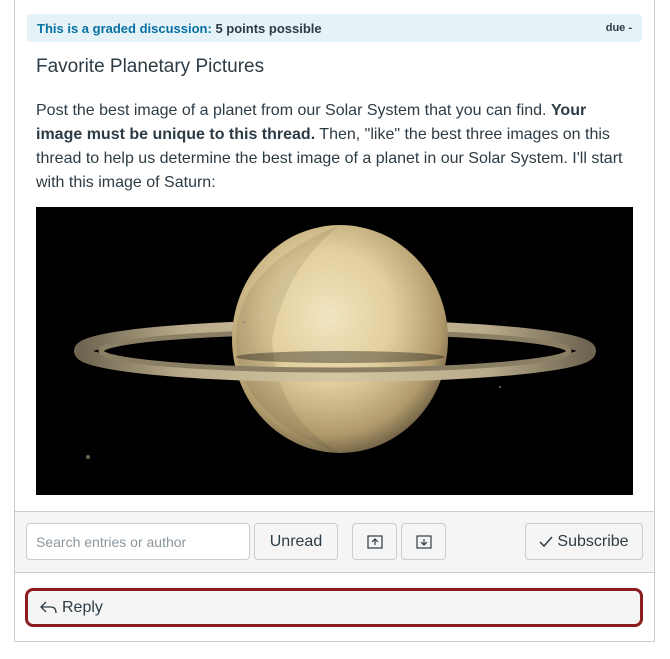 The height and width of the screenshot is (659, 670). I want to click on due-date: due -, so click(618, 28).